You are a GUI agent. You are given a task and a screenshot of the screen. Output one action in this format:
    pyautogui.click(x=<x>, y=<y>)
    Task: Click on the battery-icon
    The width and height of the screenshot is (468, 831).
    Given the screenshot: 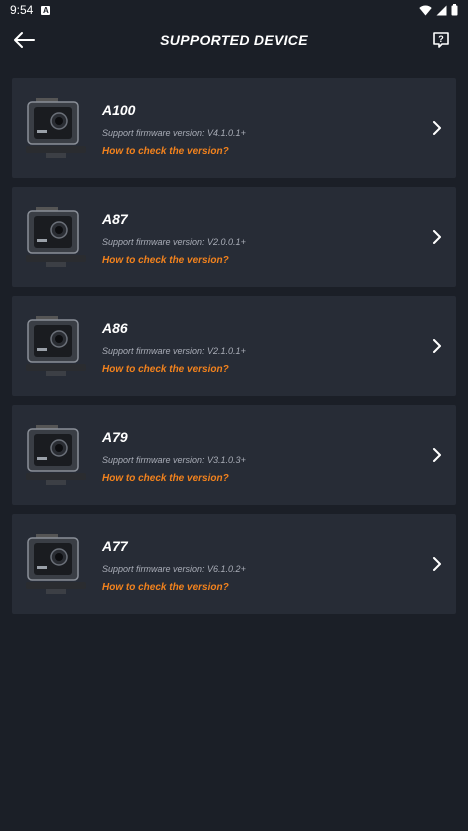 What is the action you would take?
    pyautogui.click(x=454, y=10)
    